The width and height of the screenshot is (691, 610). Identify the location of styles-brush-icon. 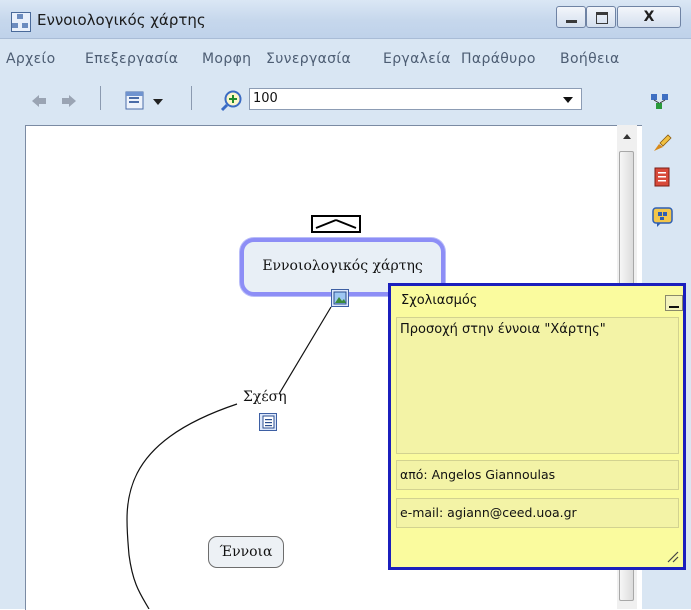
(662, 143).